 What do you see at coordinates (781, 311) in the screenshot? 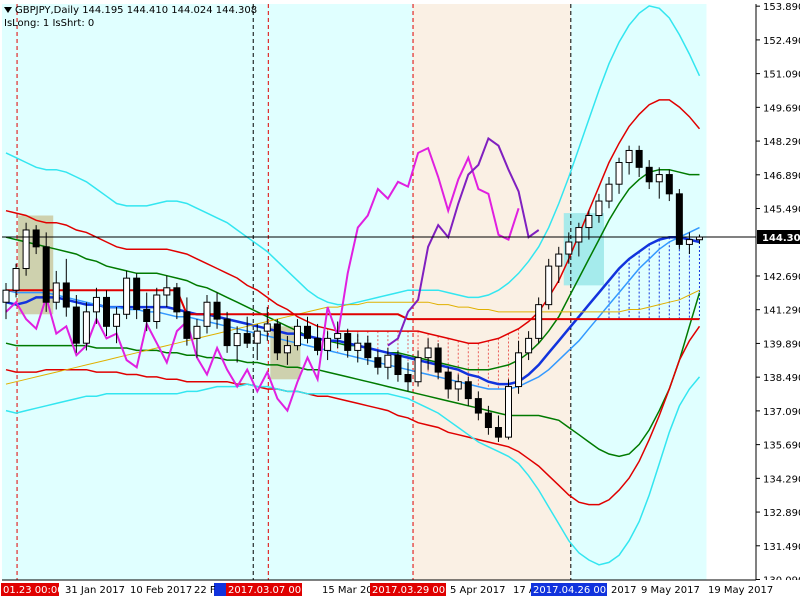
I see `price-tick-label: 141.290` at bounding box center [781, 311].